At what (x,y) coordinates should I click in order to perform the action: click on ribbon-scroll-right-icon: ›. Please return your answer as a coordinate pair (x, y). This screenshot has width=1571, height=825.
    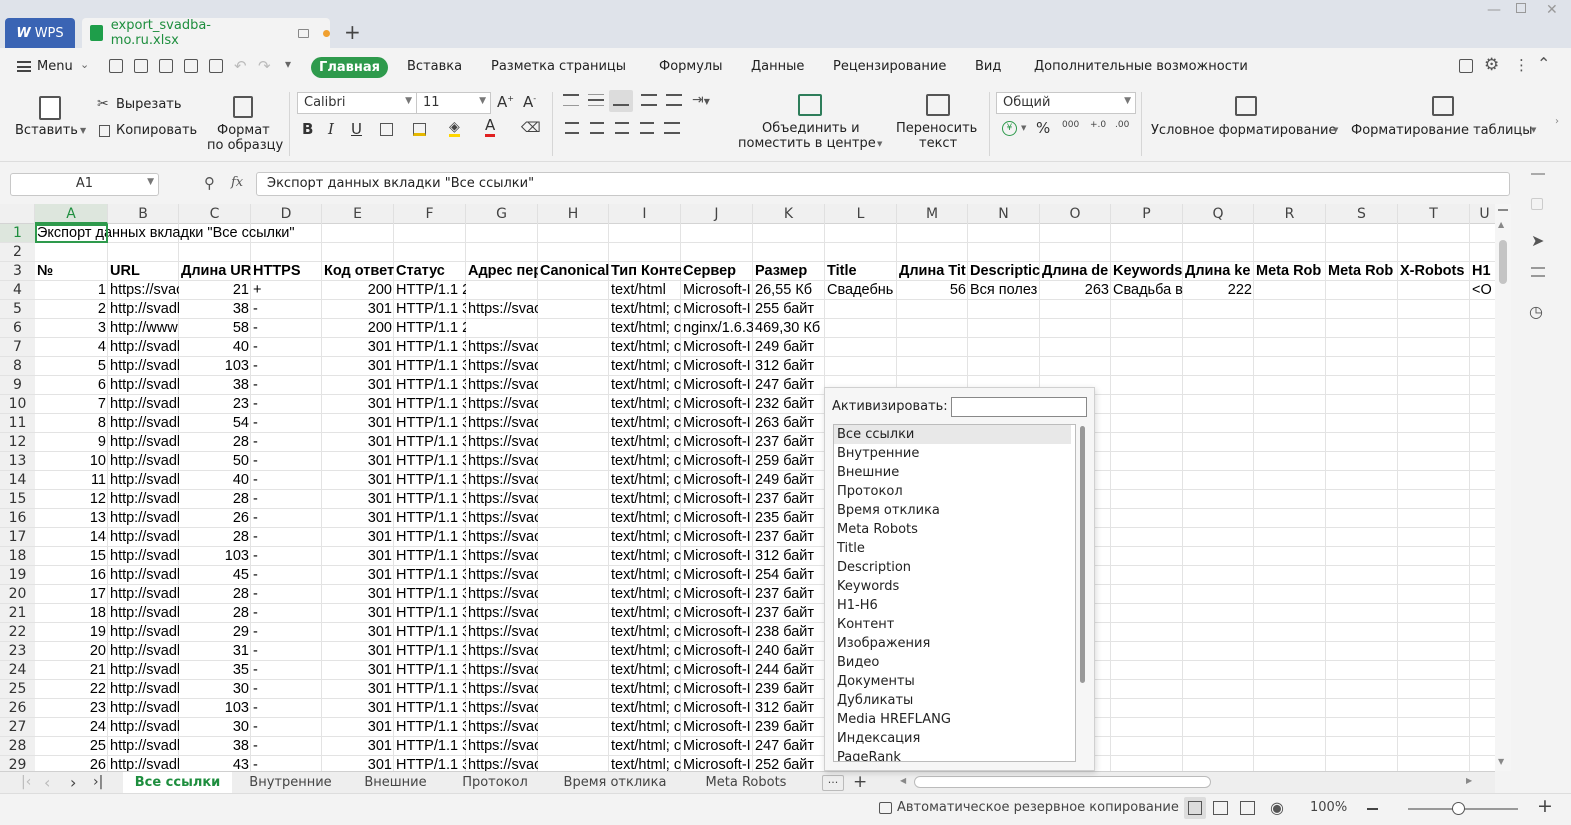
    Looking at the image, I should click on (1557, 121).